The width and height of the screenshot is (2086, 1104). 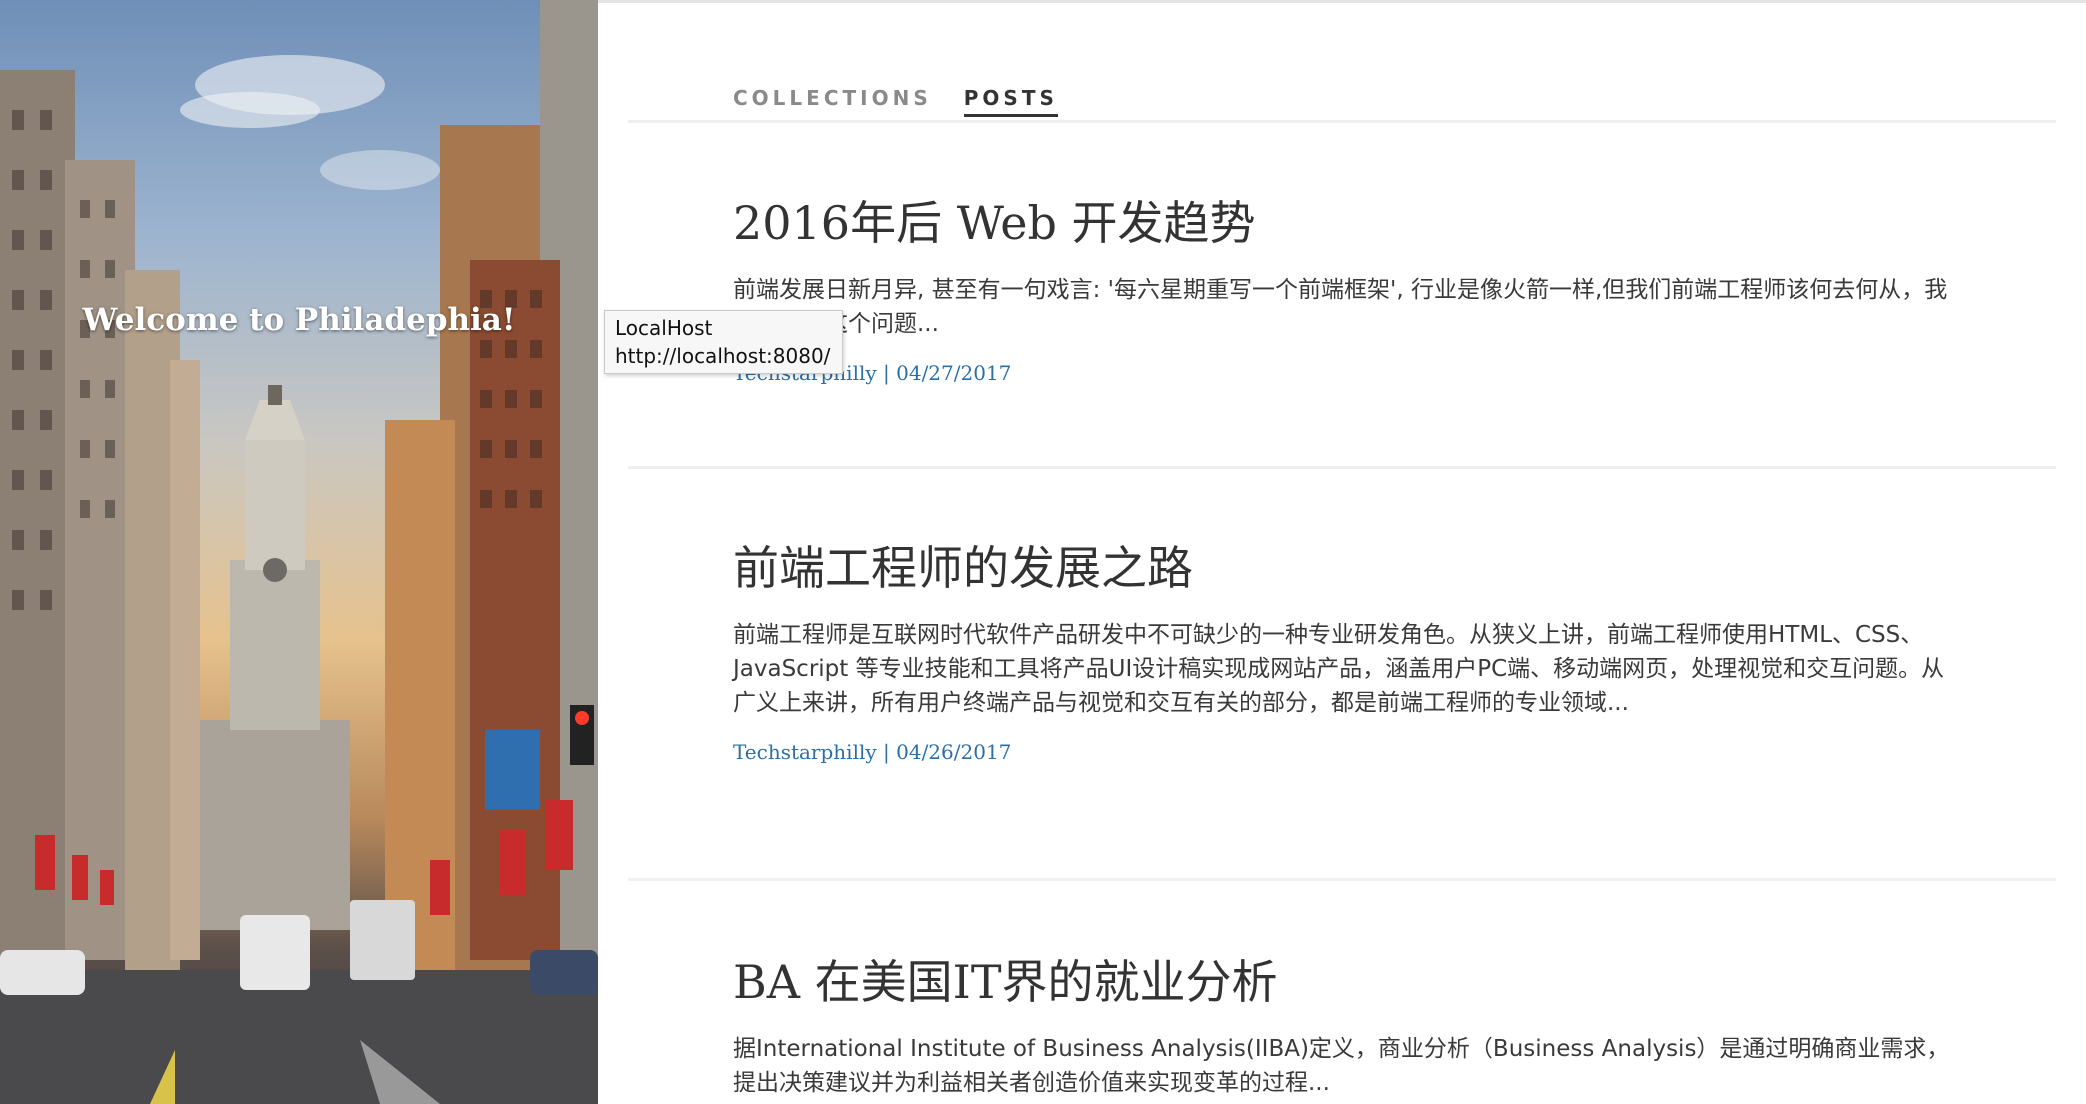 I want to click on section-tabs: COLLECTIONS POSTS, so click(x=895, y=101).